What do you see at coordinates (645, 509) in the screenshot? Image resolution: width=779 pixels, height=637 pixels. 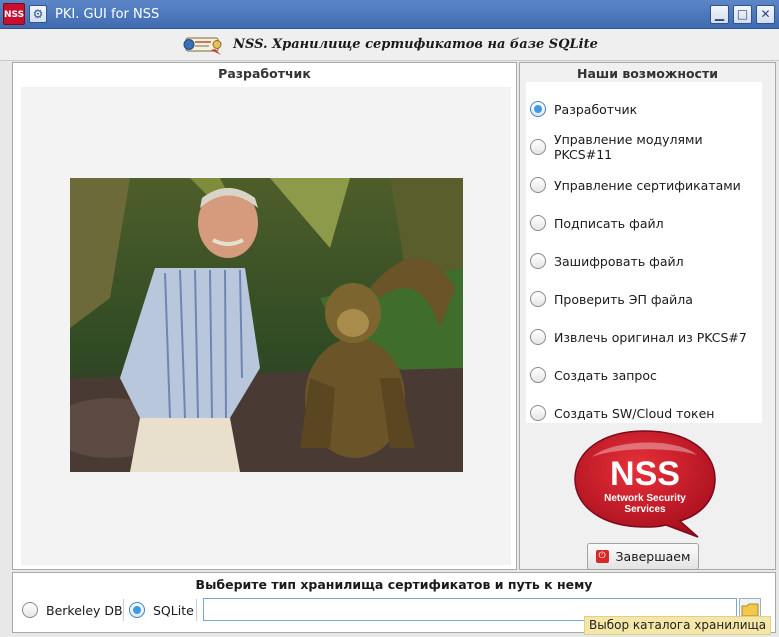 I see `nss-logo-line2: Services` at bounding box center [645, 509].